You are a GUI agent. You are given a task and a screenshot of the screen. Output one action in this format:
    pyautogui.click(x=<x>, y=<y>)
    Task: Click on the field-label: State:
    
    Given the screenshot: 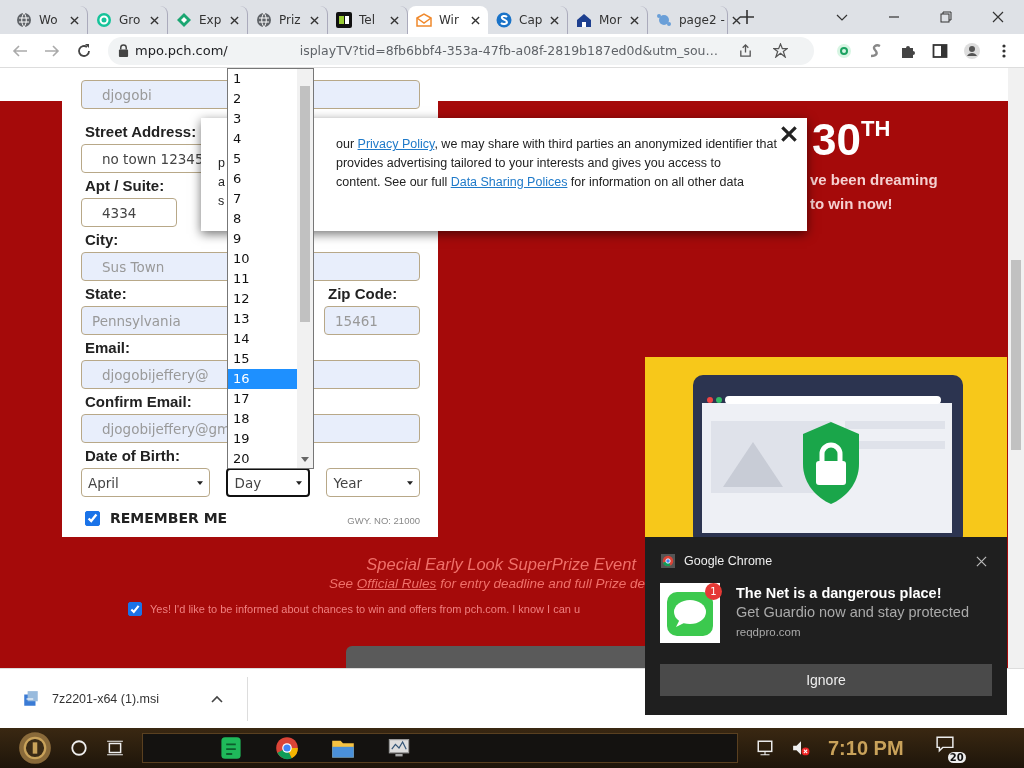 What is the action you would take?
    pyautogui.click(x=106, y=294)
    